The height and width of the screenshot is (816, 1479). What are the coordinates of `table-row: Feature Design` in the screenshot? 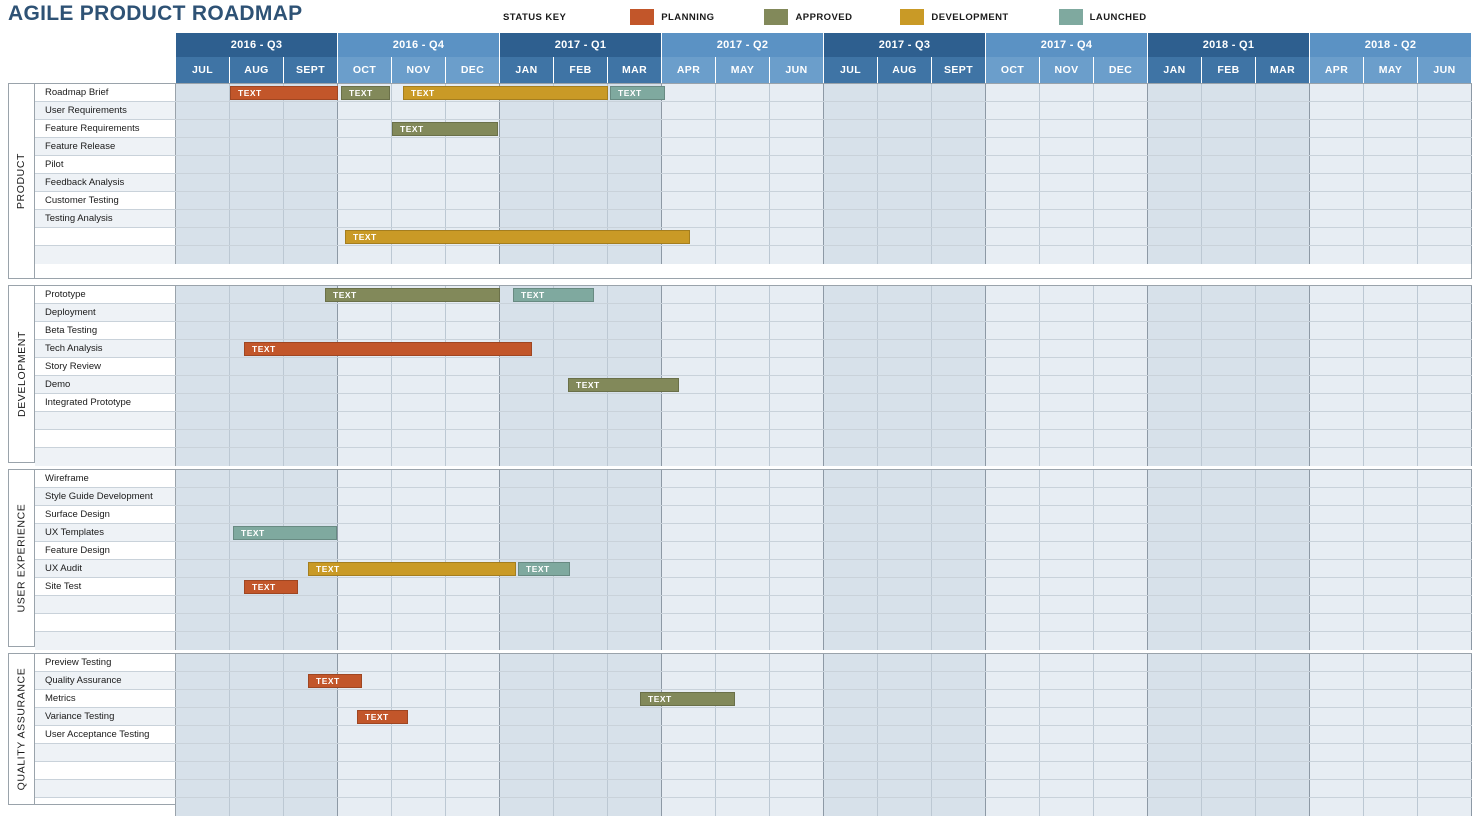 It's located at (753, 551).